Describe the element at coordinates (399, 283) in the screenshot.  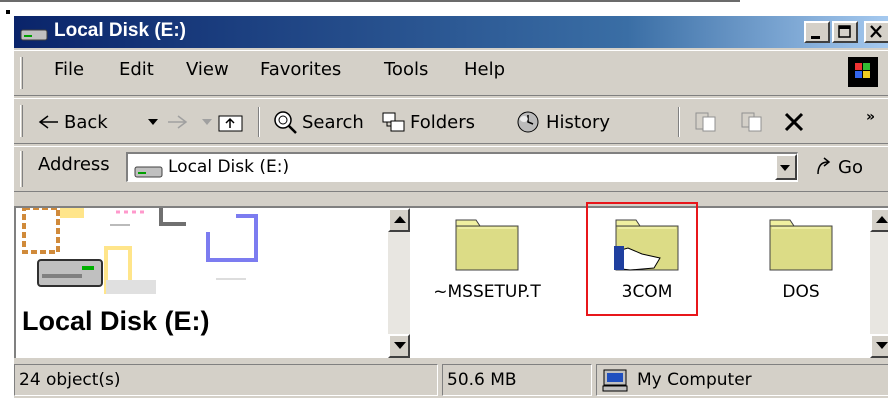
I see `left-pane-scrollbar` at that location.